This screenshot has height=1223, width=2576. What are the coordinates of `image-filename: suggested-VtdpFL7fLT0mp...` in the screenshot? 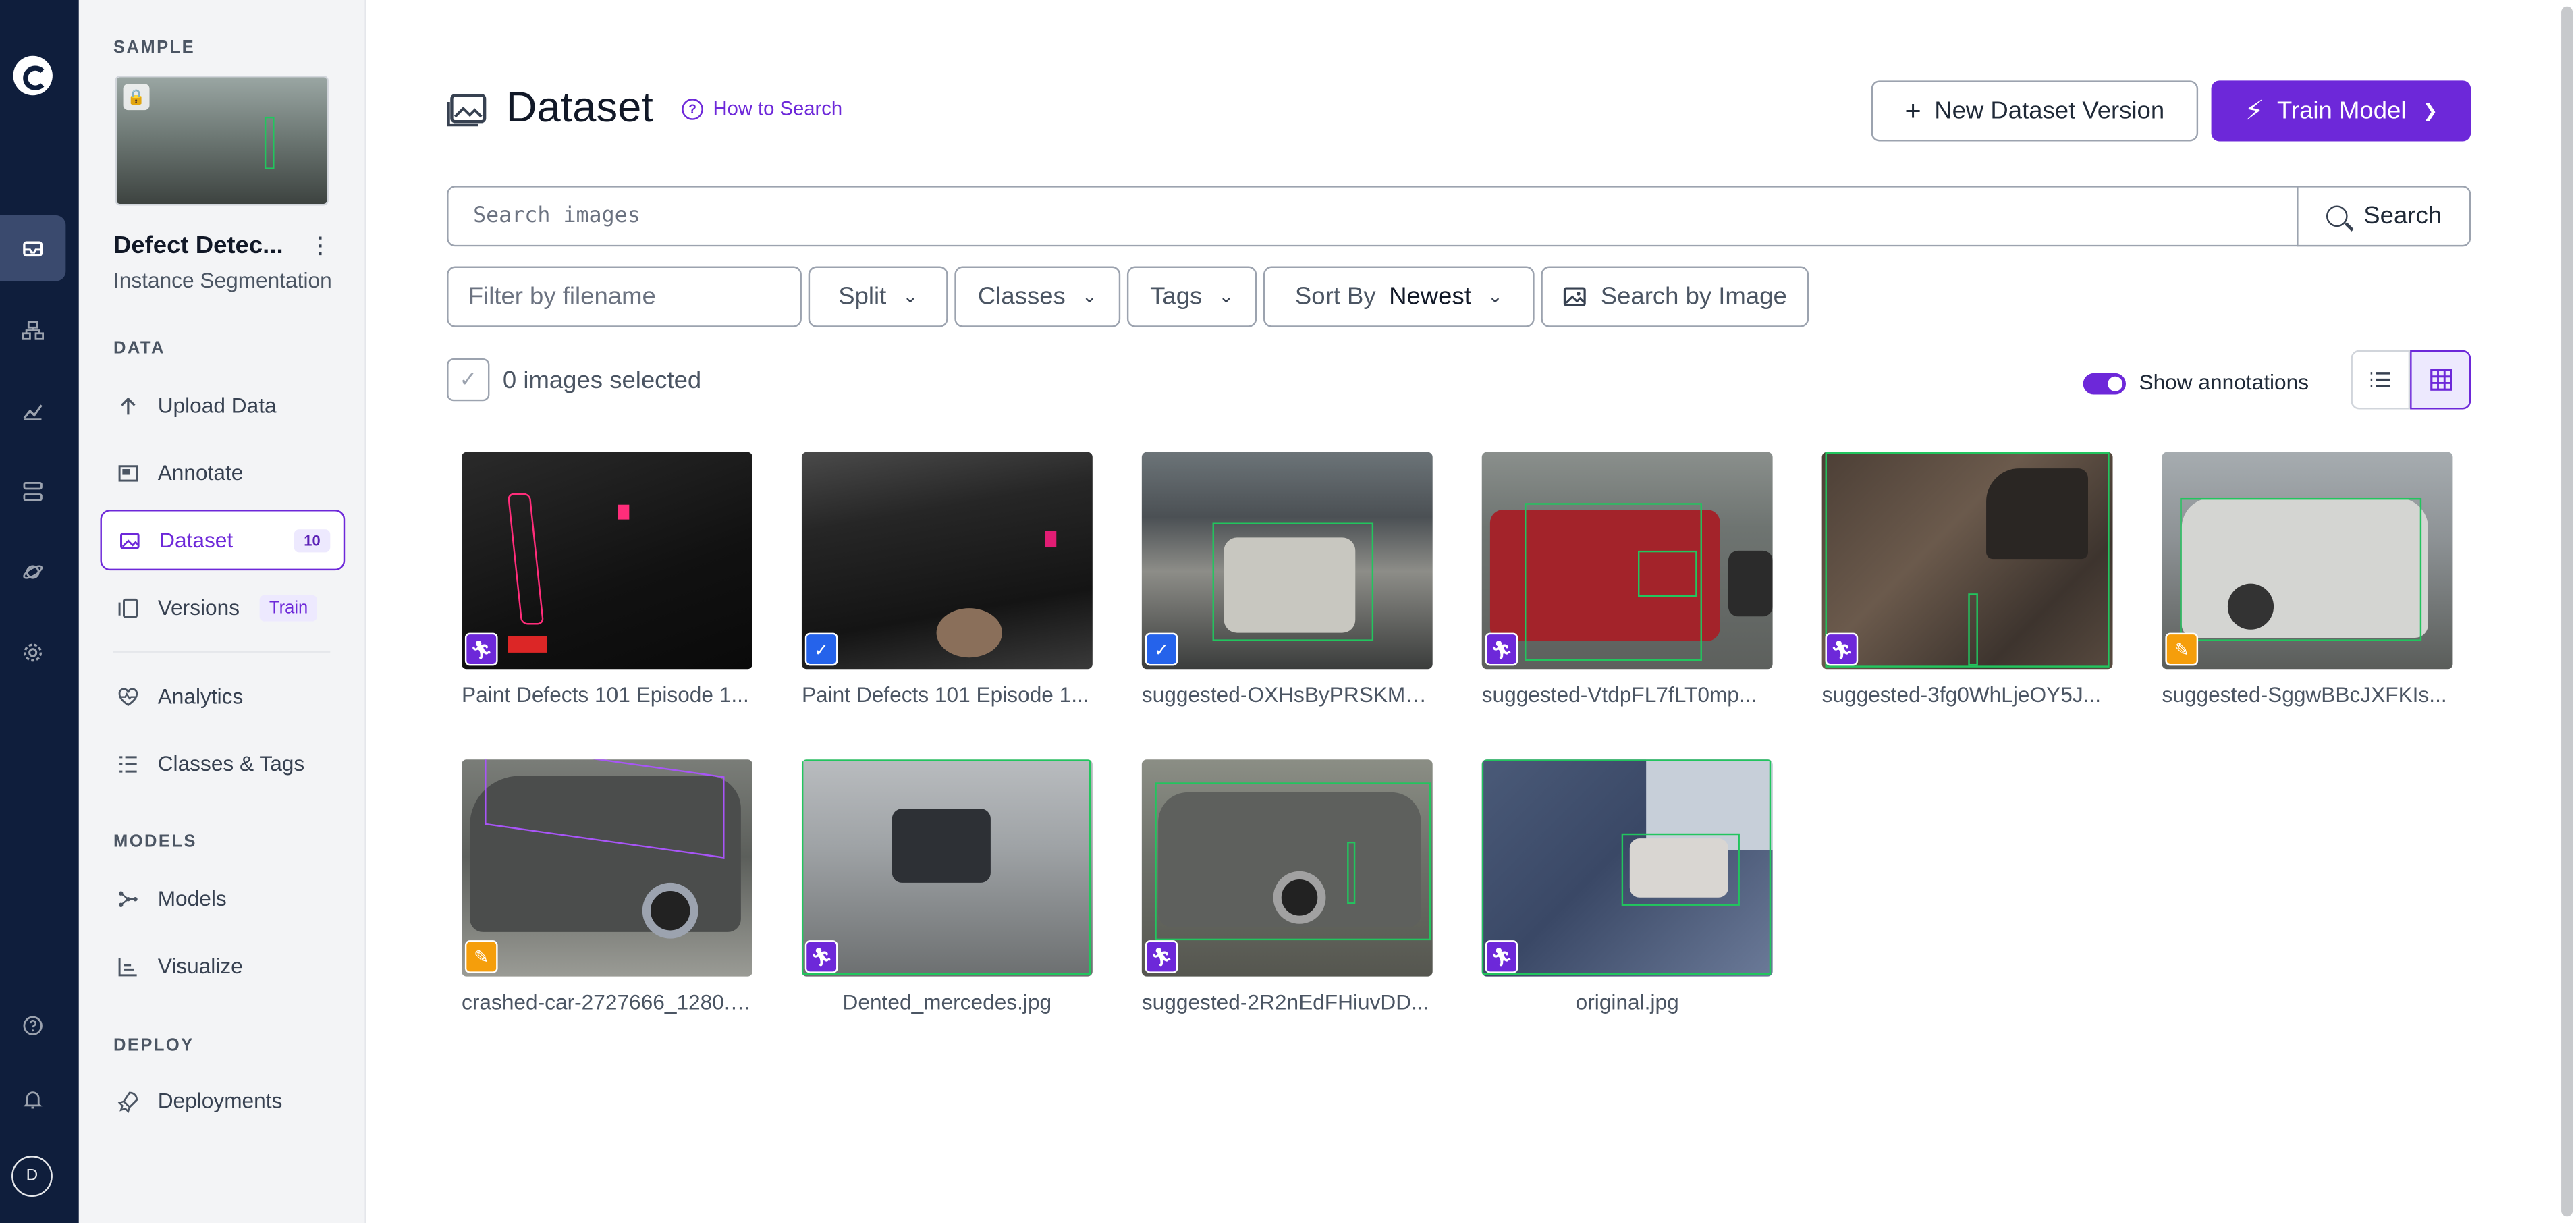 It's located at (1619, 694).